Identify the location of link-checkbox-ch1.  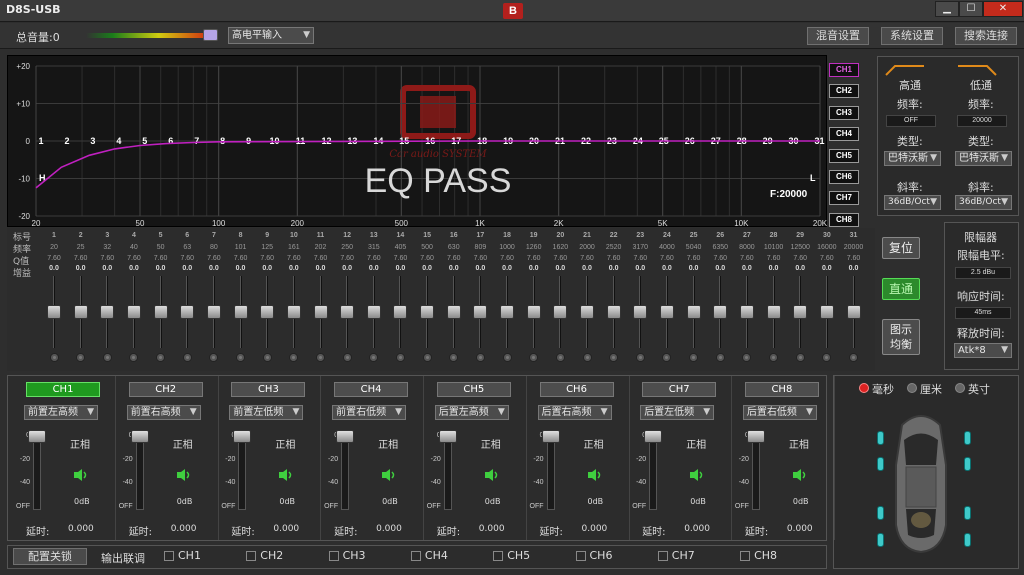
(169, 556).